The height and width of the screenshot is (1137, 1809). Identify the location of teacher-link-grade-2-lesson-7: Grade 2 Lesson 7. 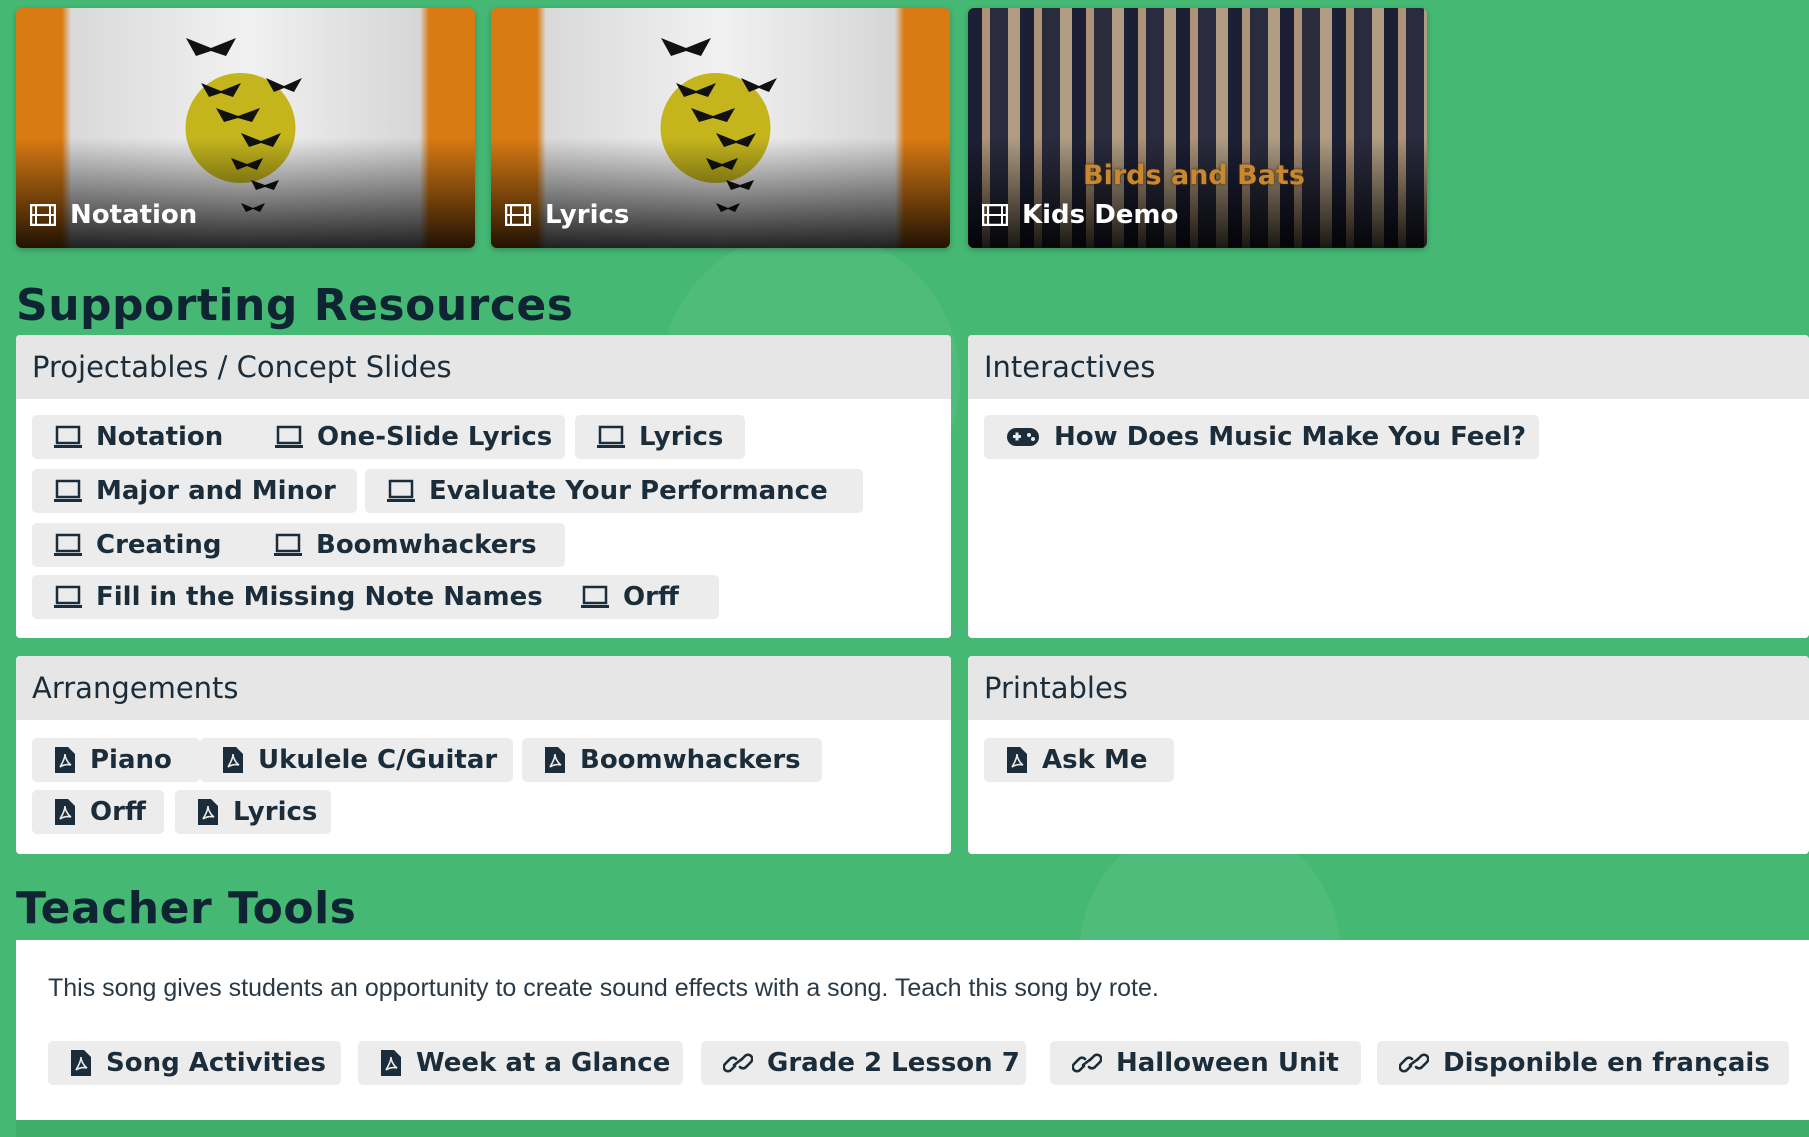
(863, 1063).